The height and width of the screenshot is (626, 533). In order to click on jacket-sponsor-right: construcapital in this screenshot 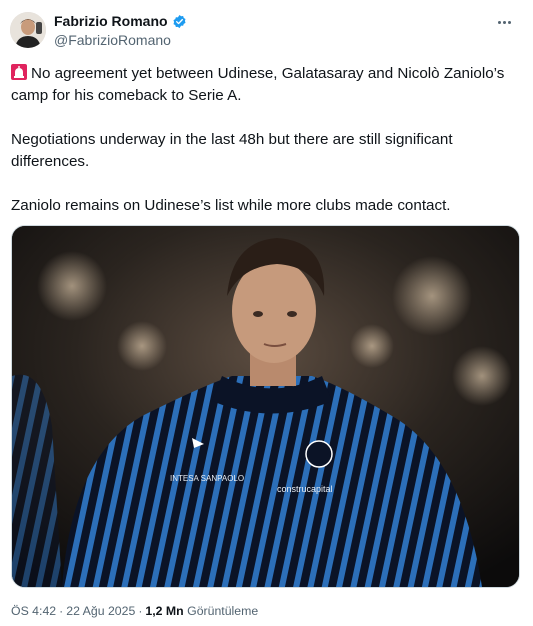, I will do `click(305, 489)`.